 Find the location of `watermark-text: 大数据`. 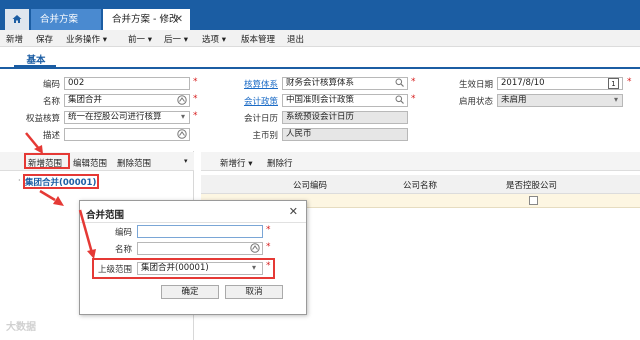

watermark-text: 大数据 is located at coordinates (21, 327).